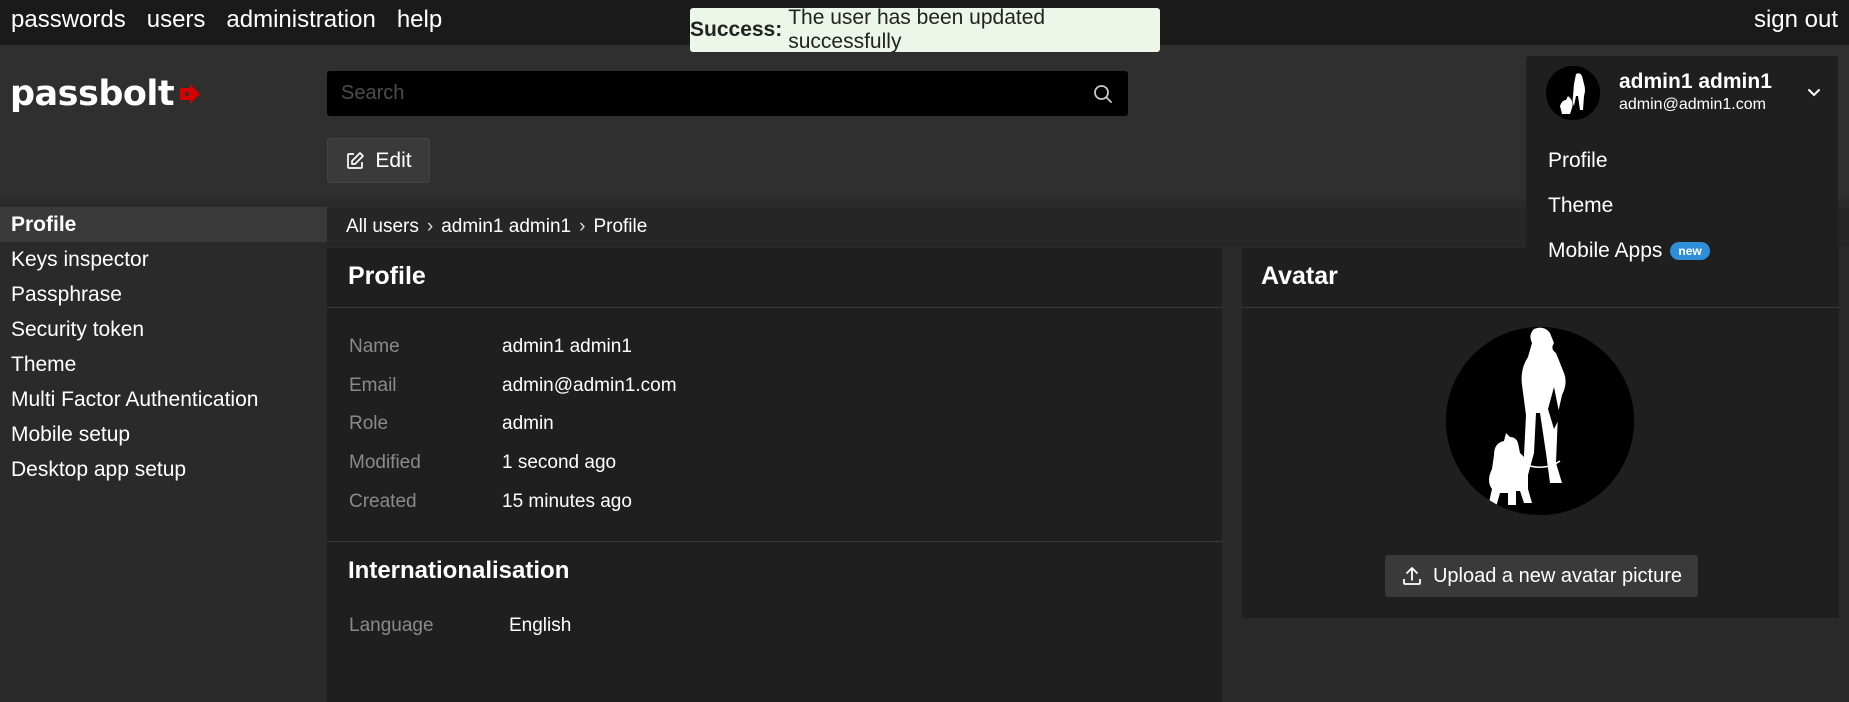 This screenshot has height=702, width=1849. I want to click on user-avatar, so click(1573, 93).